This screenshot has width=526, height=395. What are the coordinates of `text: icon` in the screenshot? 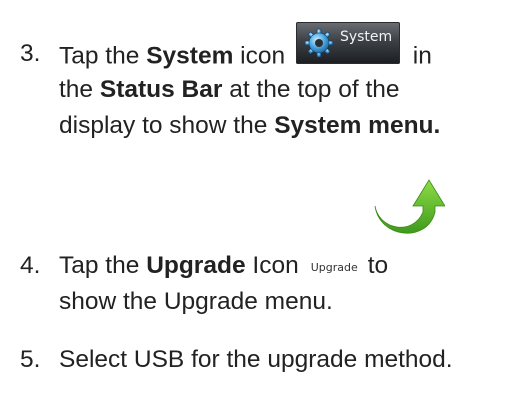 It's located at (259, 56).